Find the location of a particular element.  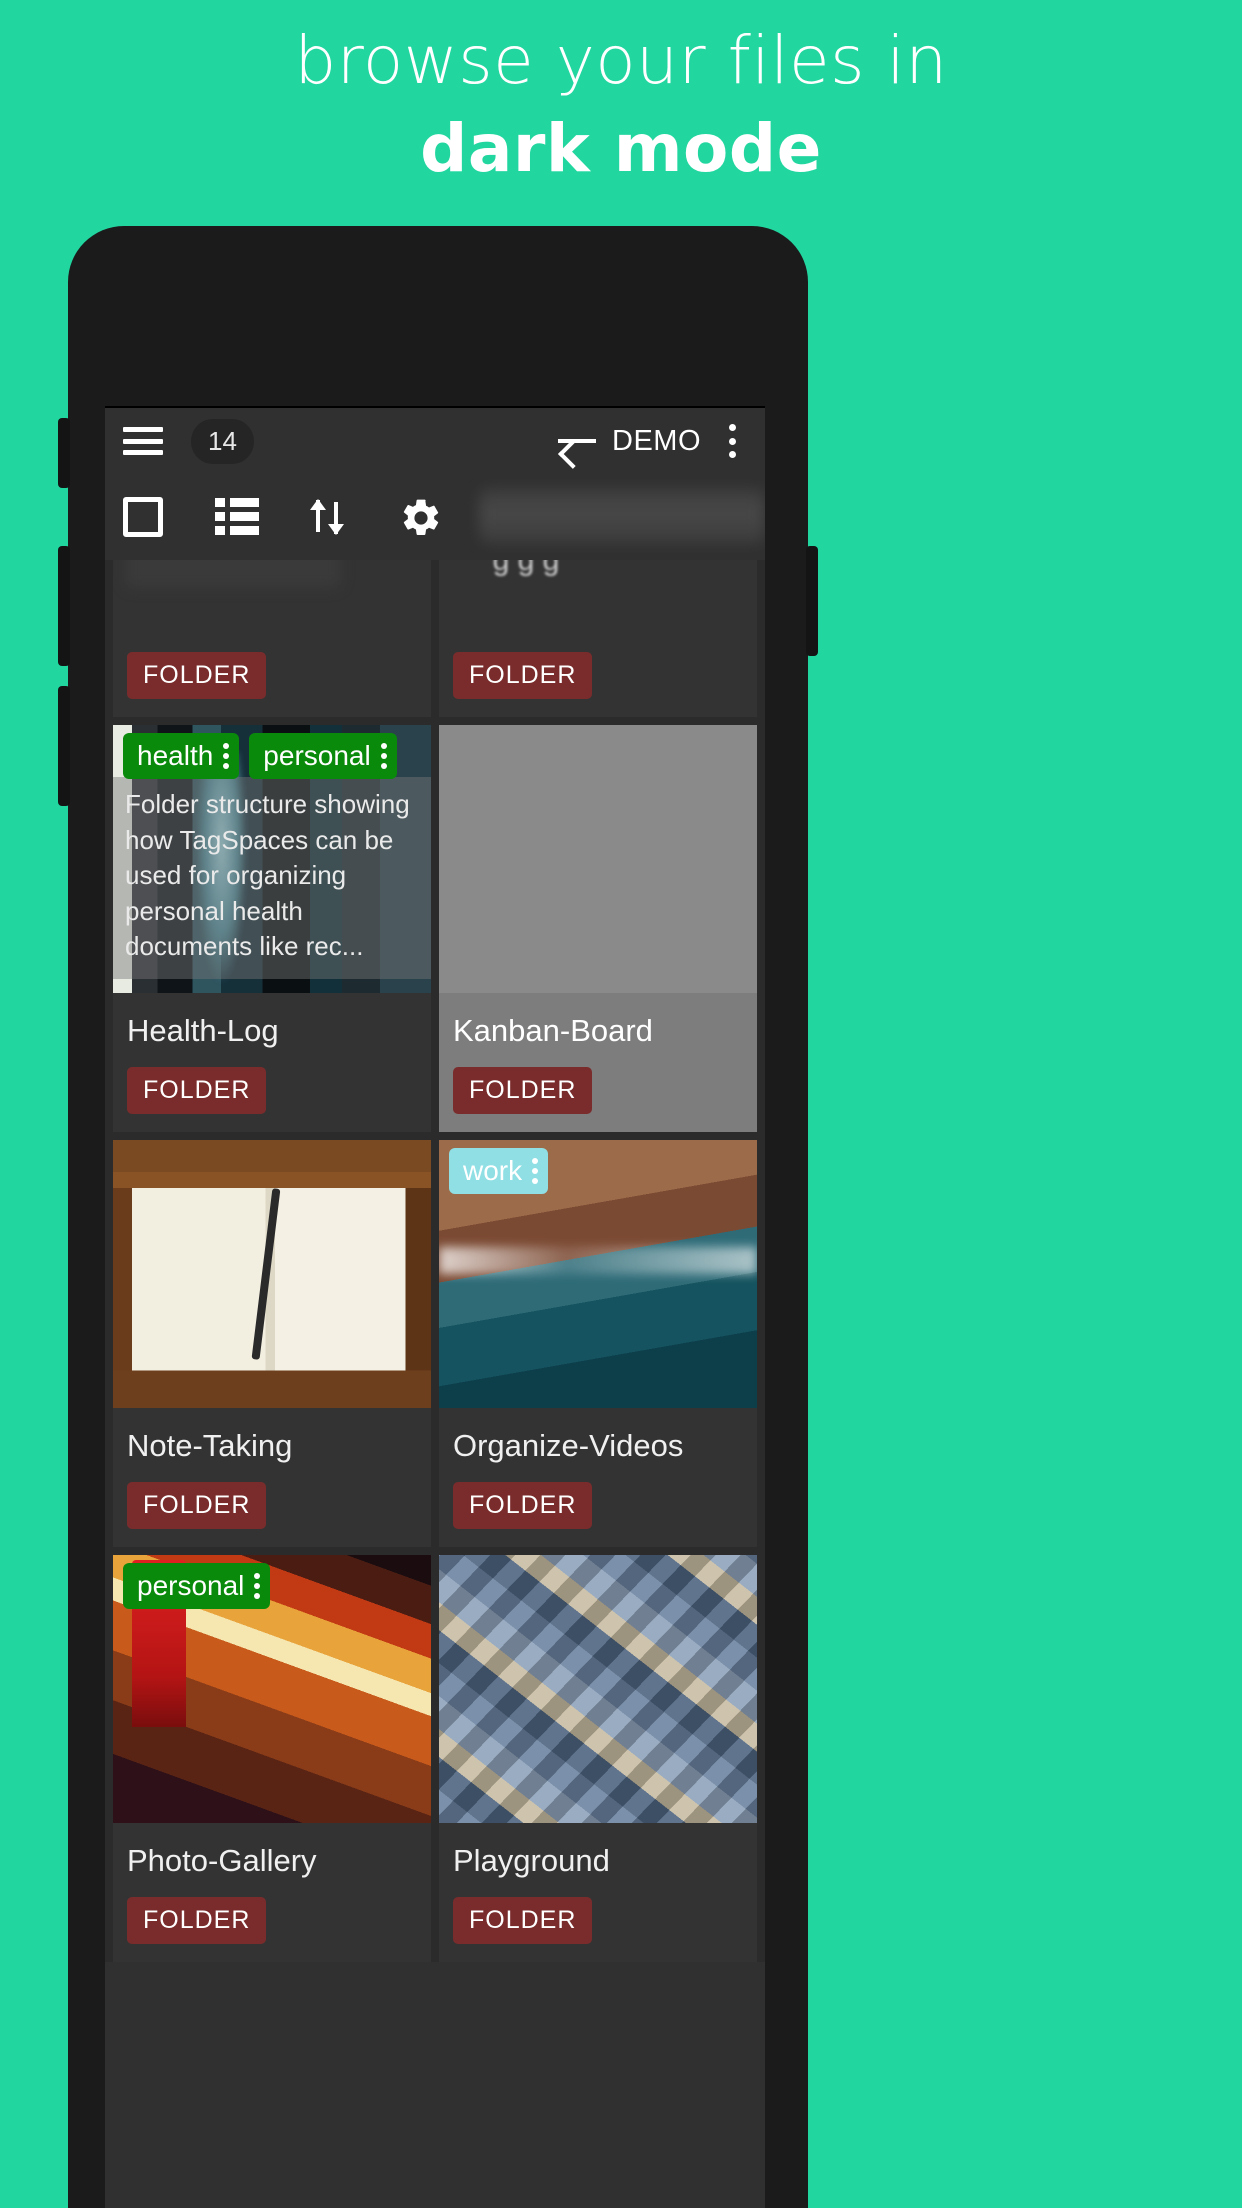

tag-list: health personal is located at coordinates (260, 756).